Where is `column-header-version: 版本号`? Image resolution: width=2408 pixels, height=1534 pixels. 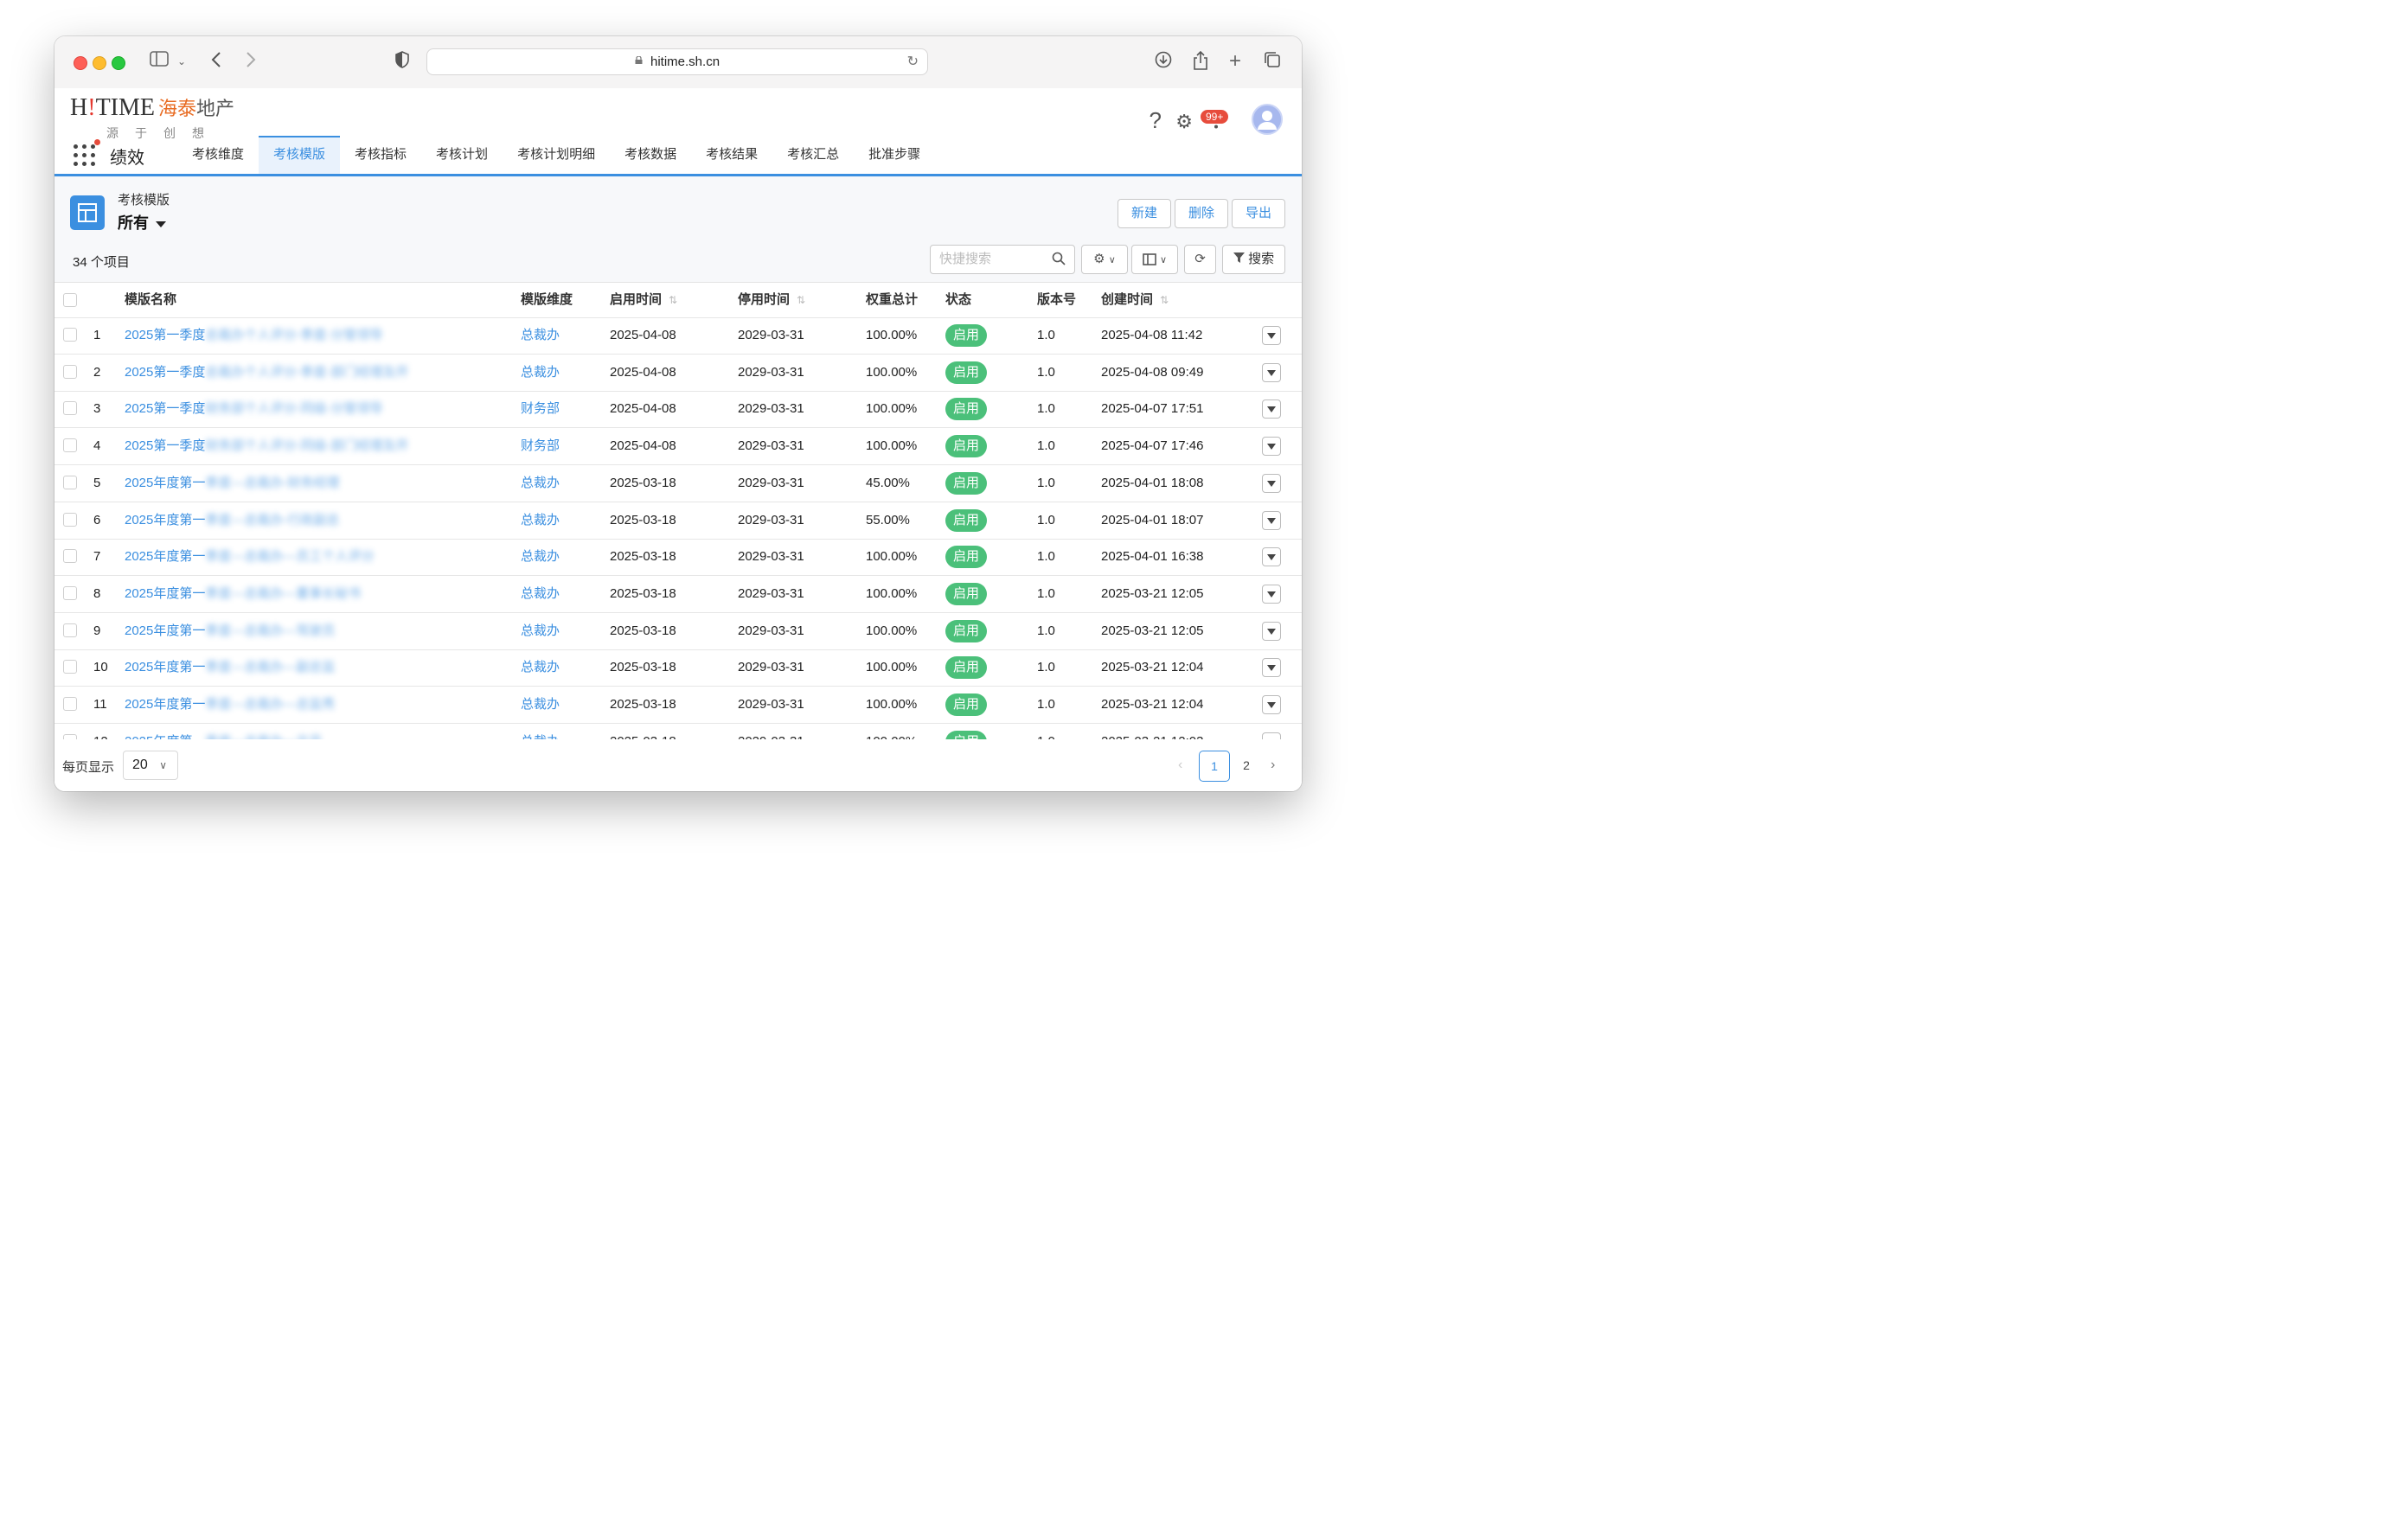 column-header-version: 版本号 is located at coordinates (1056, 300).